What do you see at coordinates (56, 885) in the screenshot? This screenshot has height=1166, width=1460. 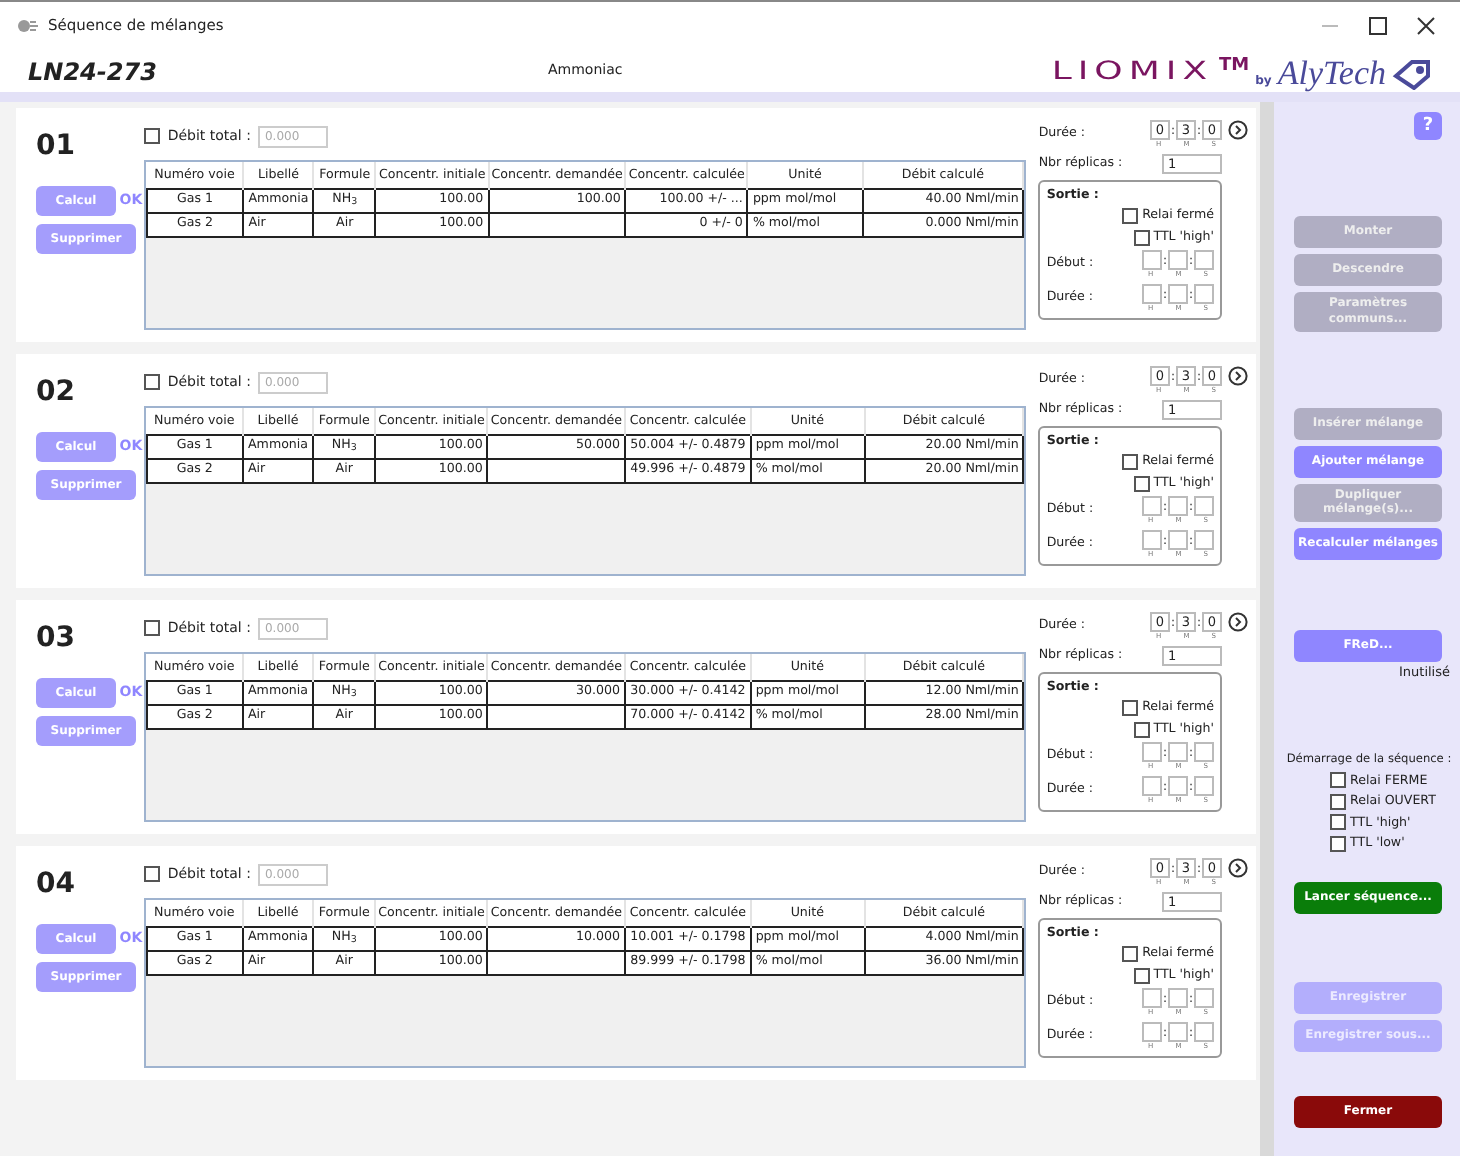 I see `mixture-number: 04` at bounding box center [56, 885].